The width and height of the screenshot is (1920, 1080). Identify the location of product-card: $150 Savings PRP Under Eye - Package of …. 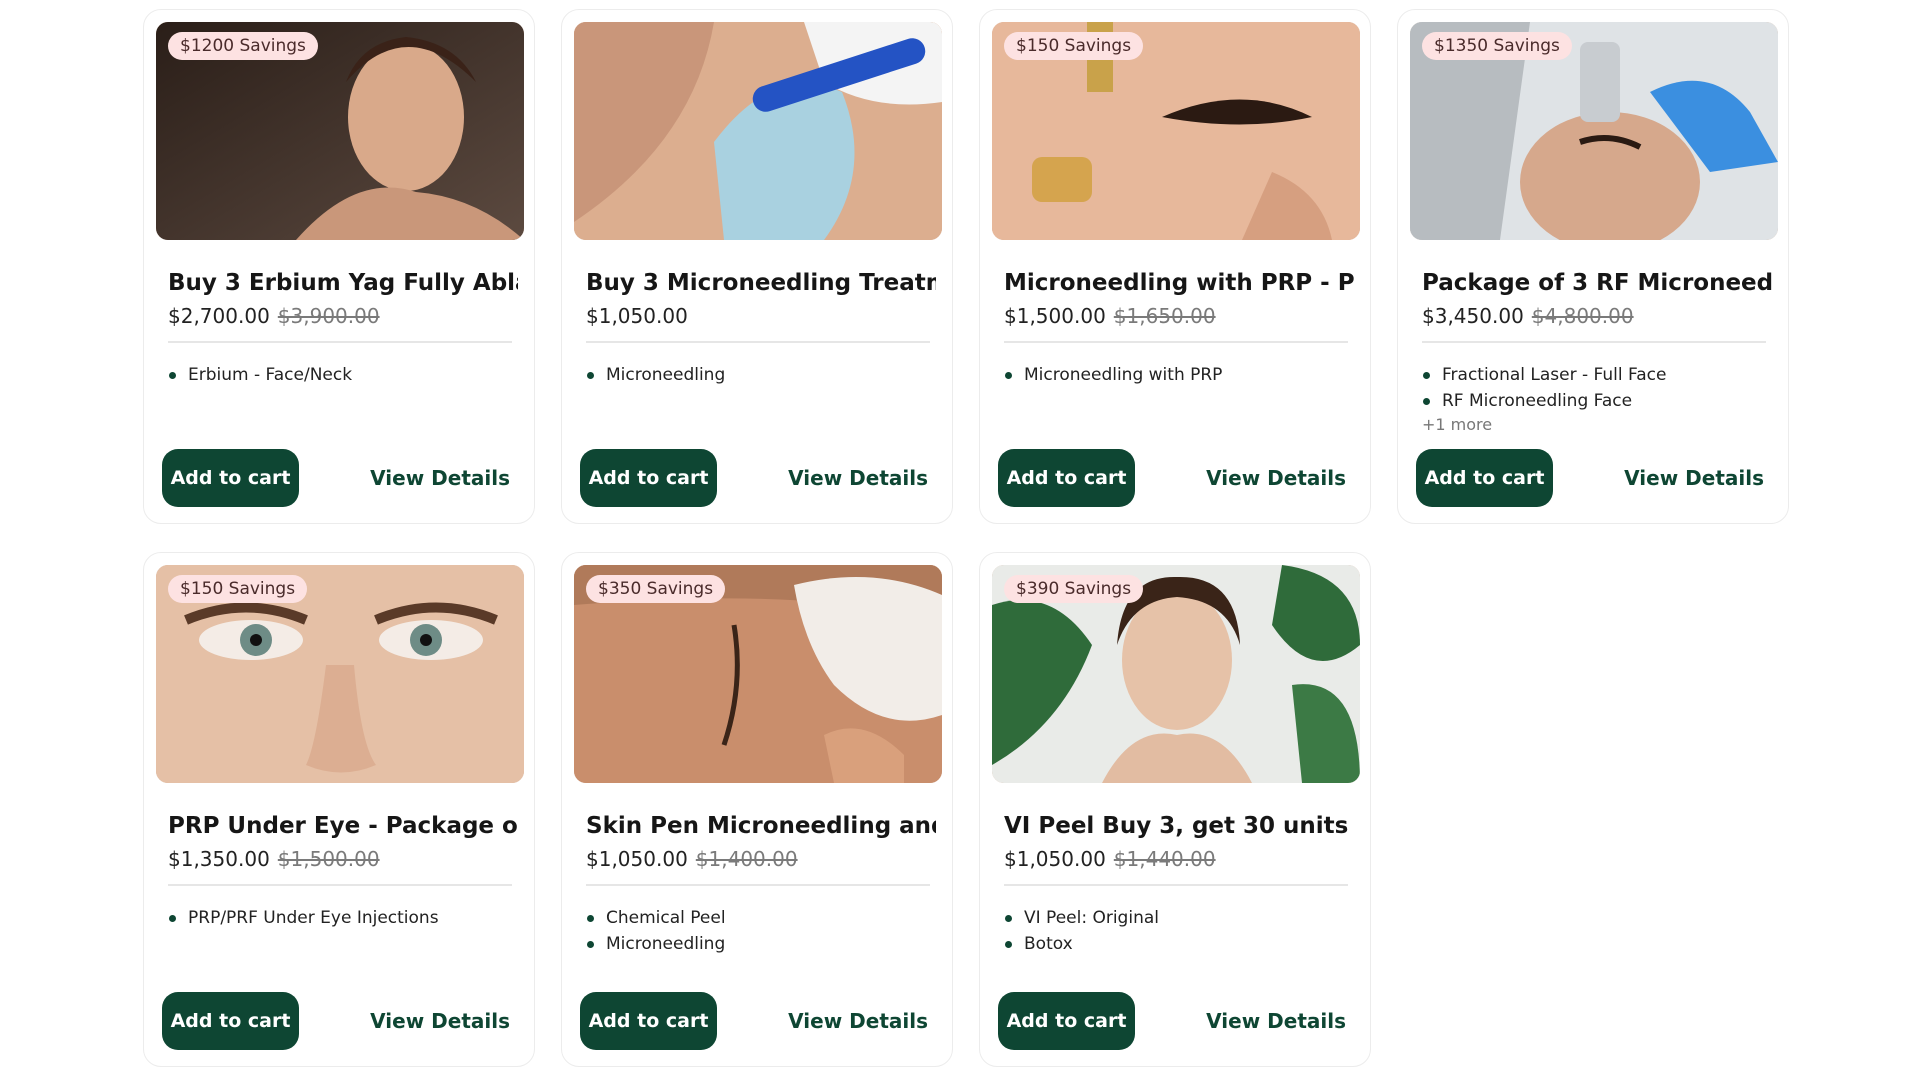
(339, 809).